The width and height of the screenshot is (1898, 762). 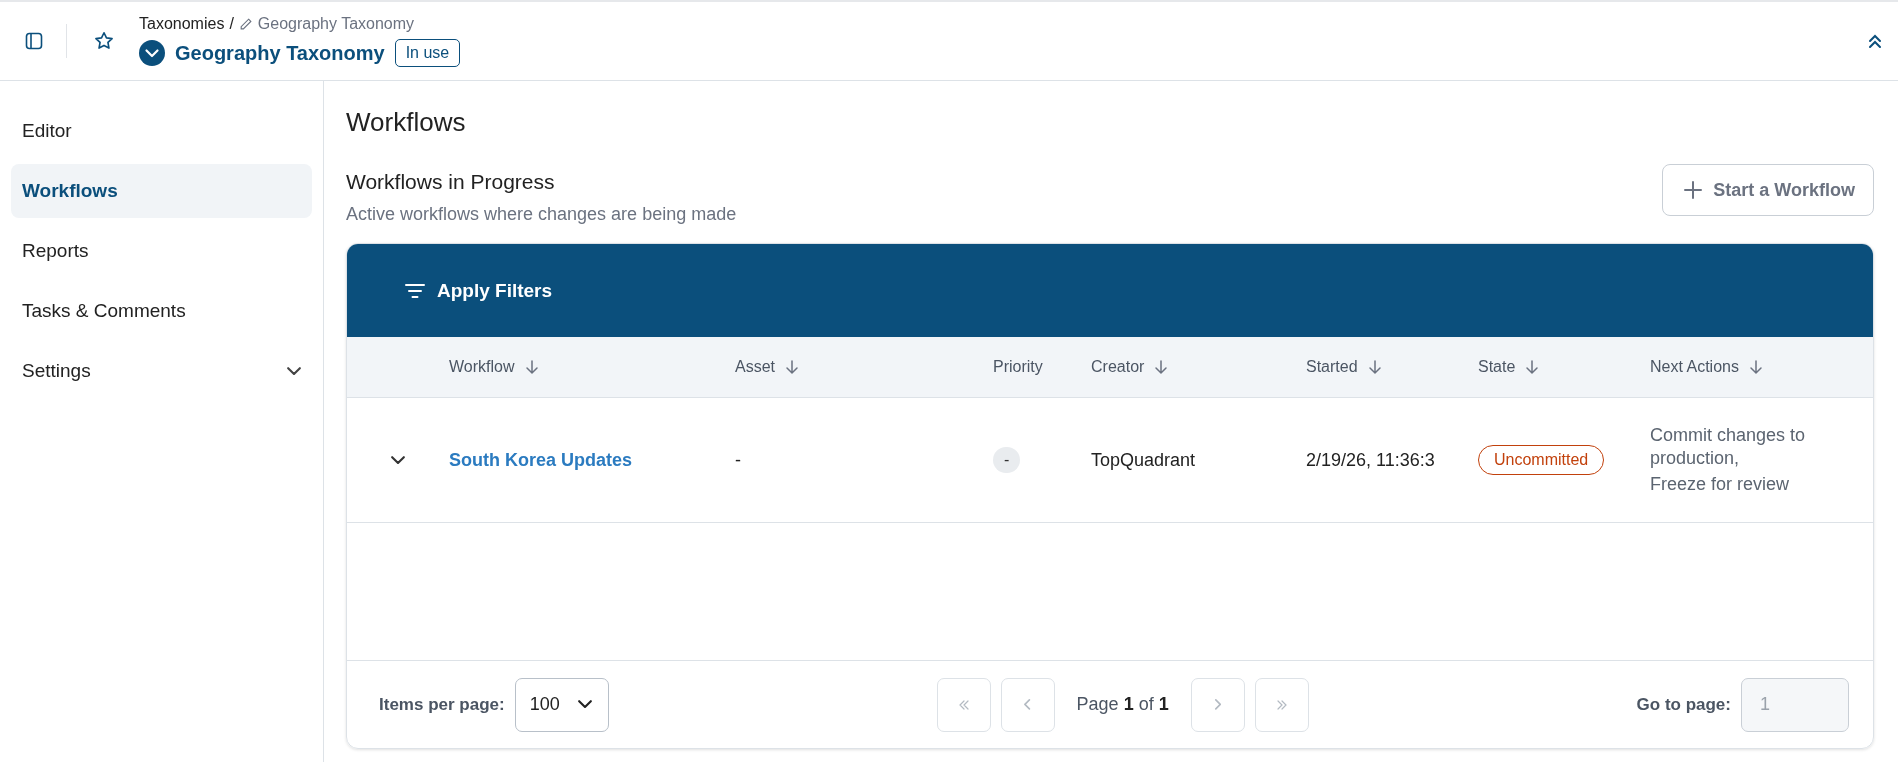 I want to click on sidebar-item: Settings, so click(x=161, y=371).